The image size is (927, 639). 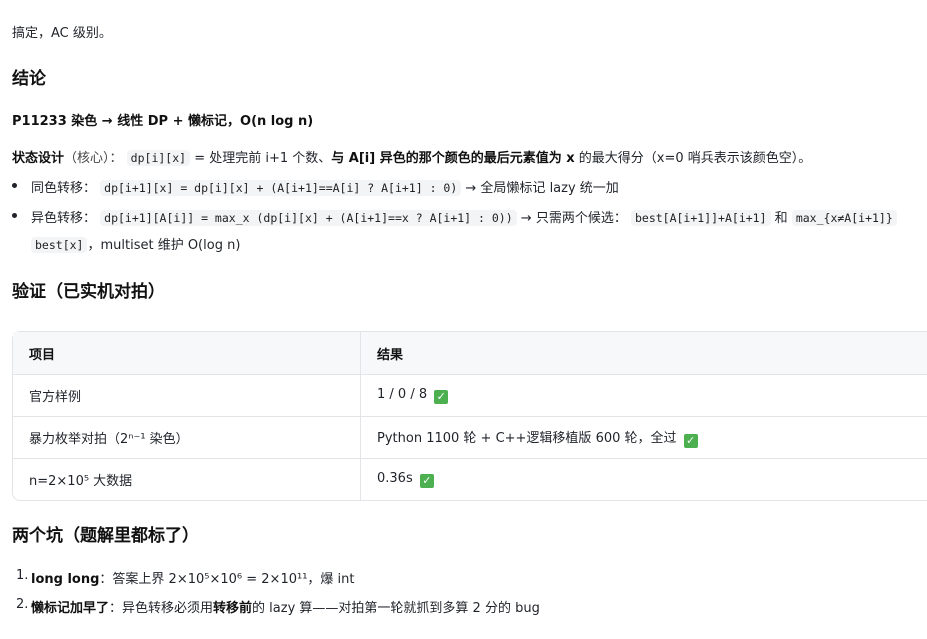 I want to click on col-header-item: 项目, so click(x=187, y=353).